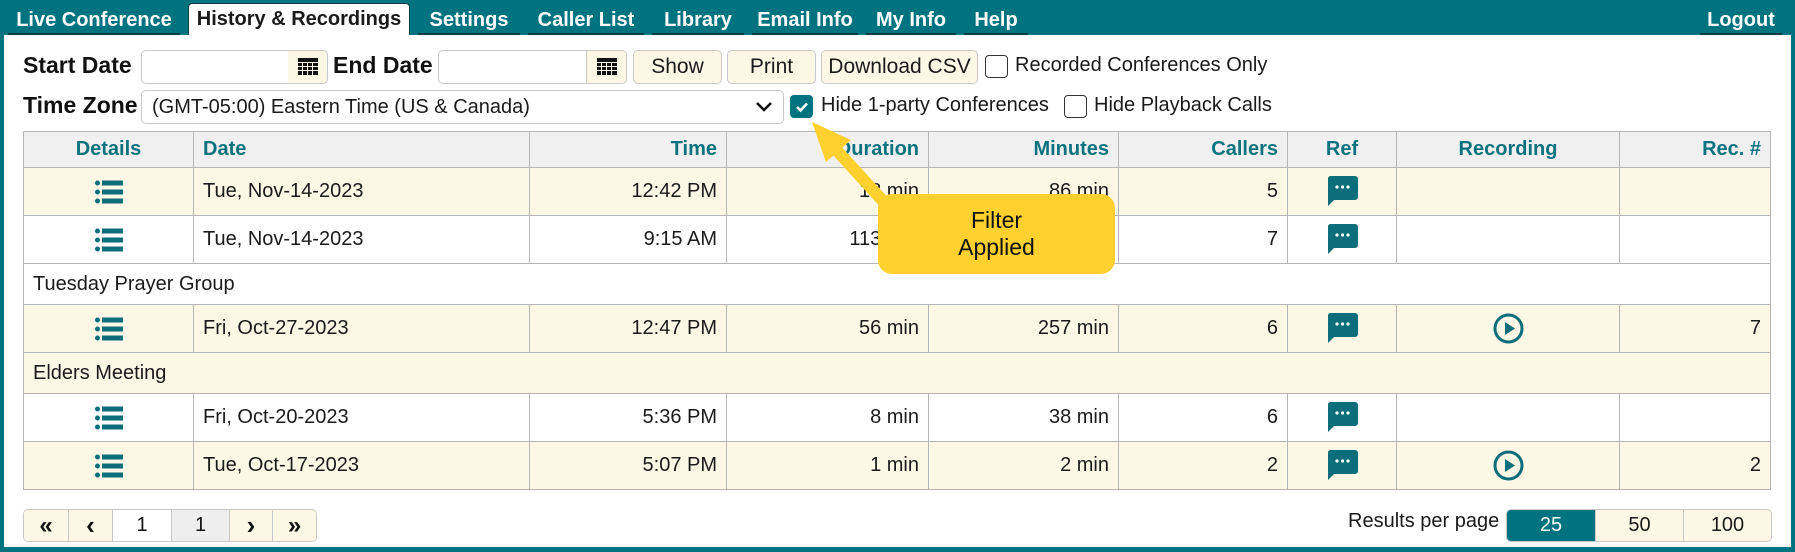  I want to click on col-ref: Ref, so click(1341, 149).